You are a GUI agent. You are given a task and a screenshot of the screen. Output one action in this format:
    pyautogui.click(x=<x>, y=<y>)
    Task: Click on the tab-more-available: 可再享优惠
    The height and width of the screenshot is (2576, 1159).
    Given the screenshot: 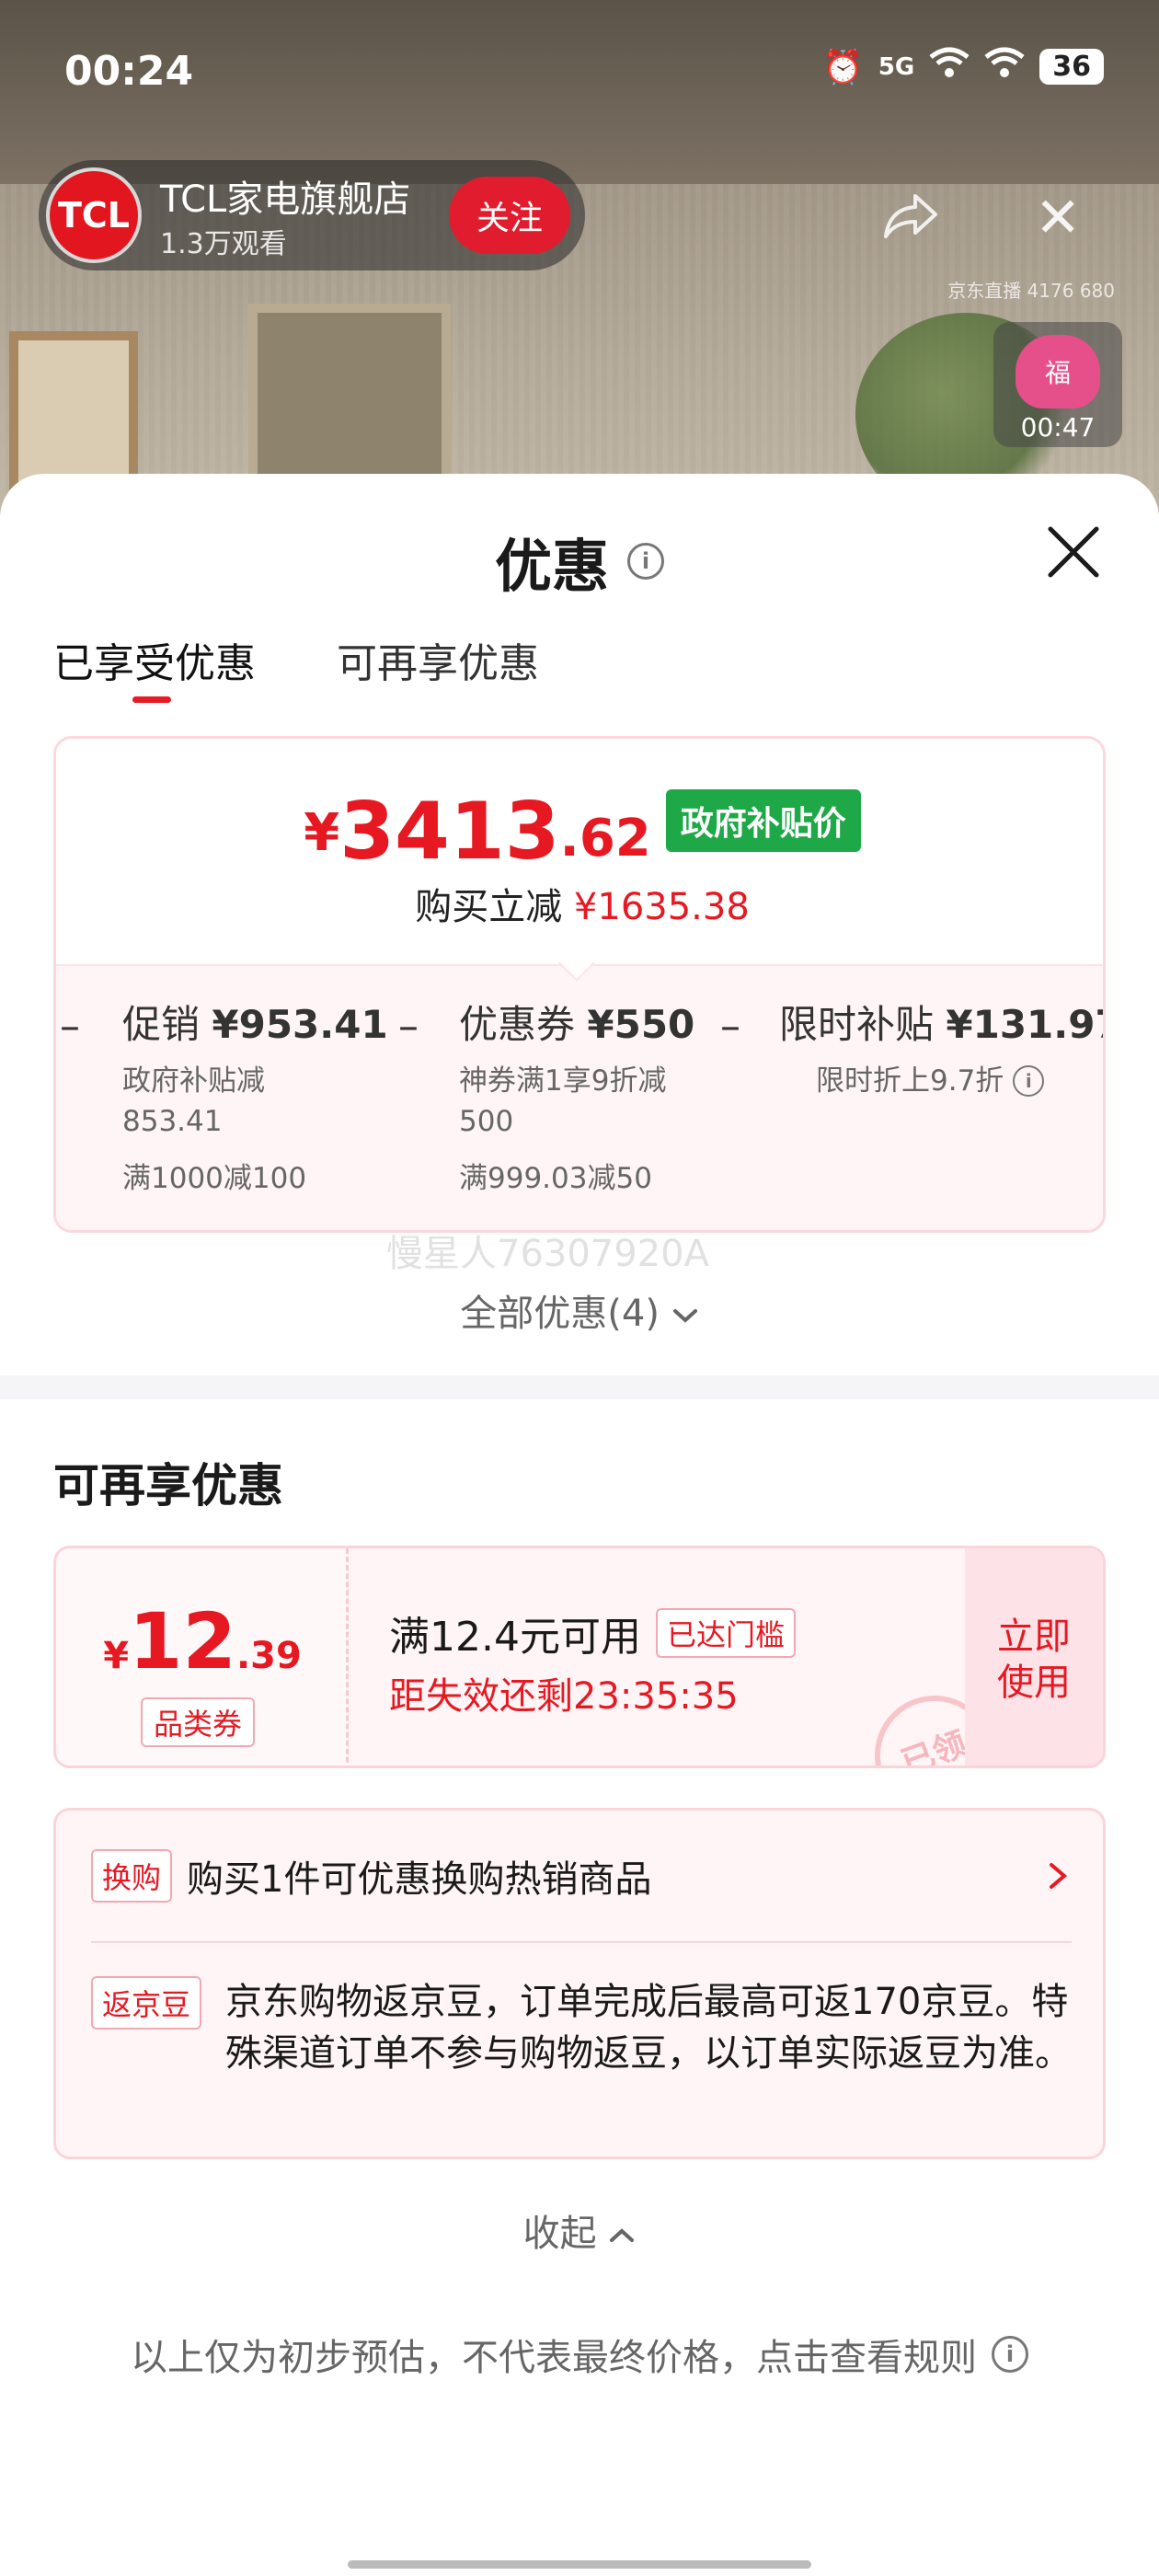 What is the action you would take?
    pyautogui.click(x=438, y=659)
    